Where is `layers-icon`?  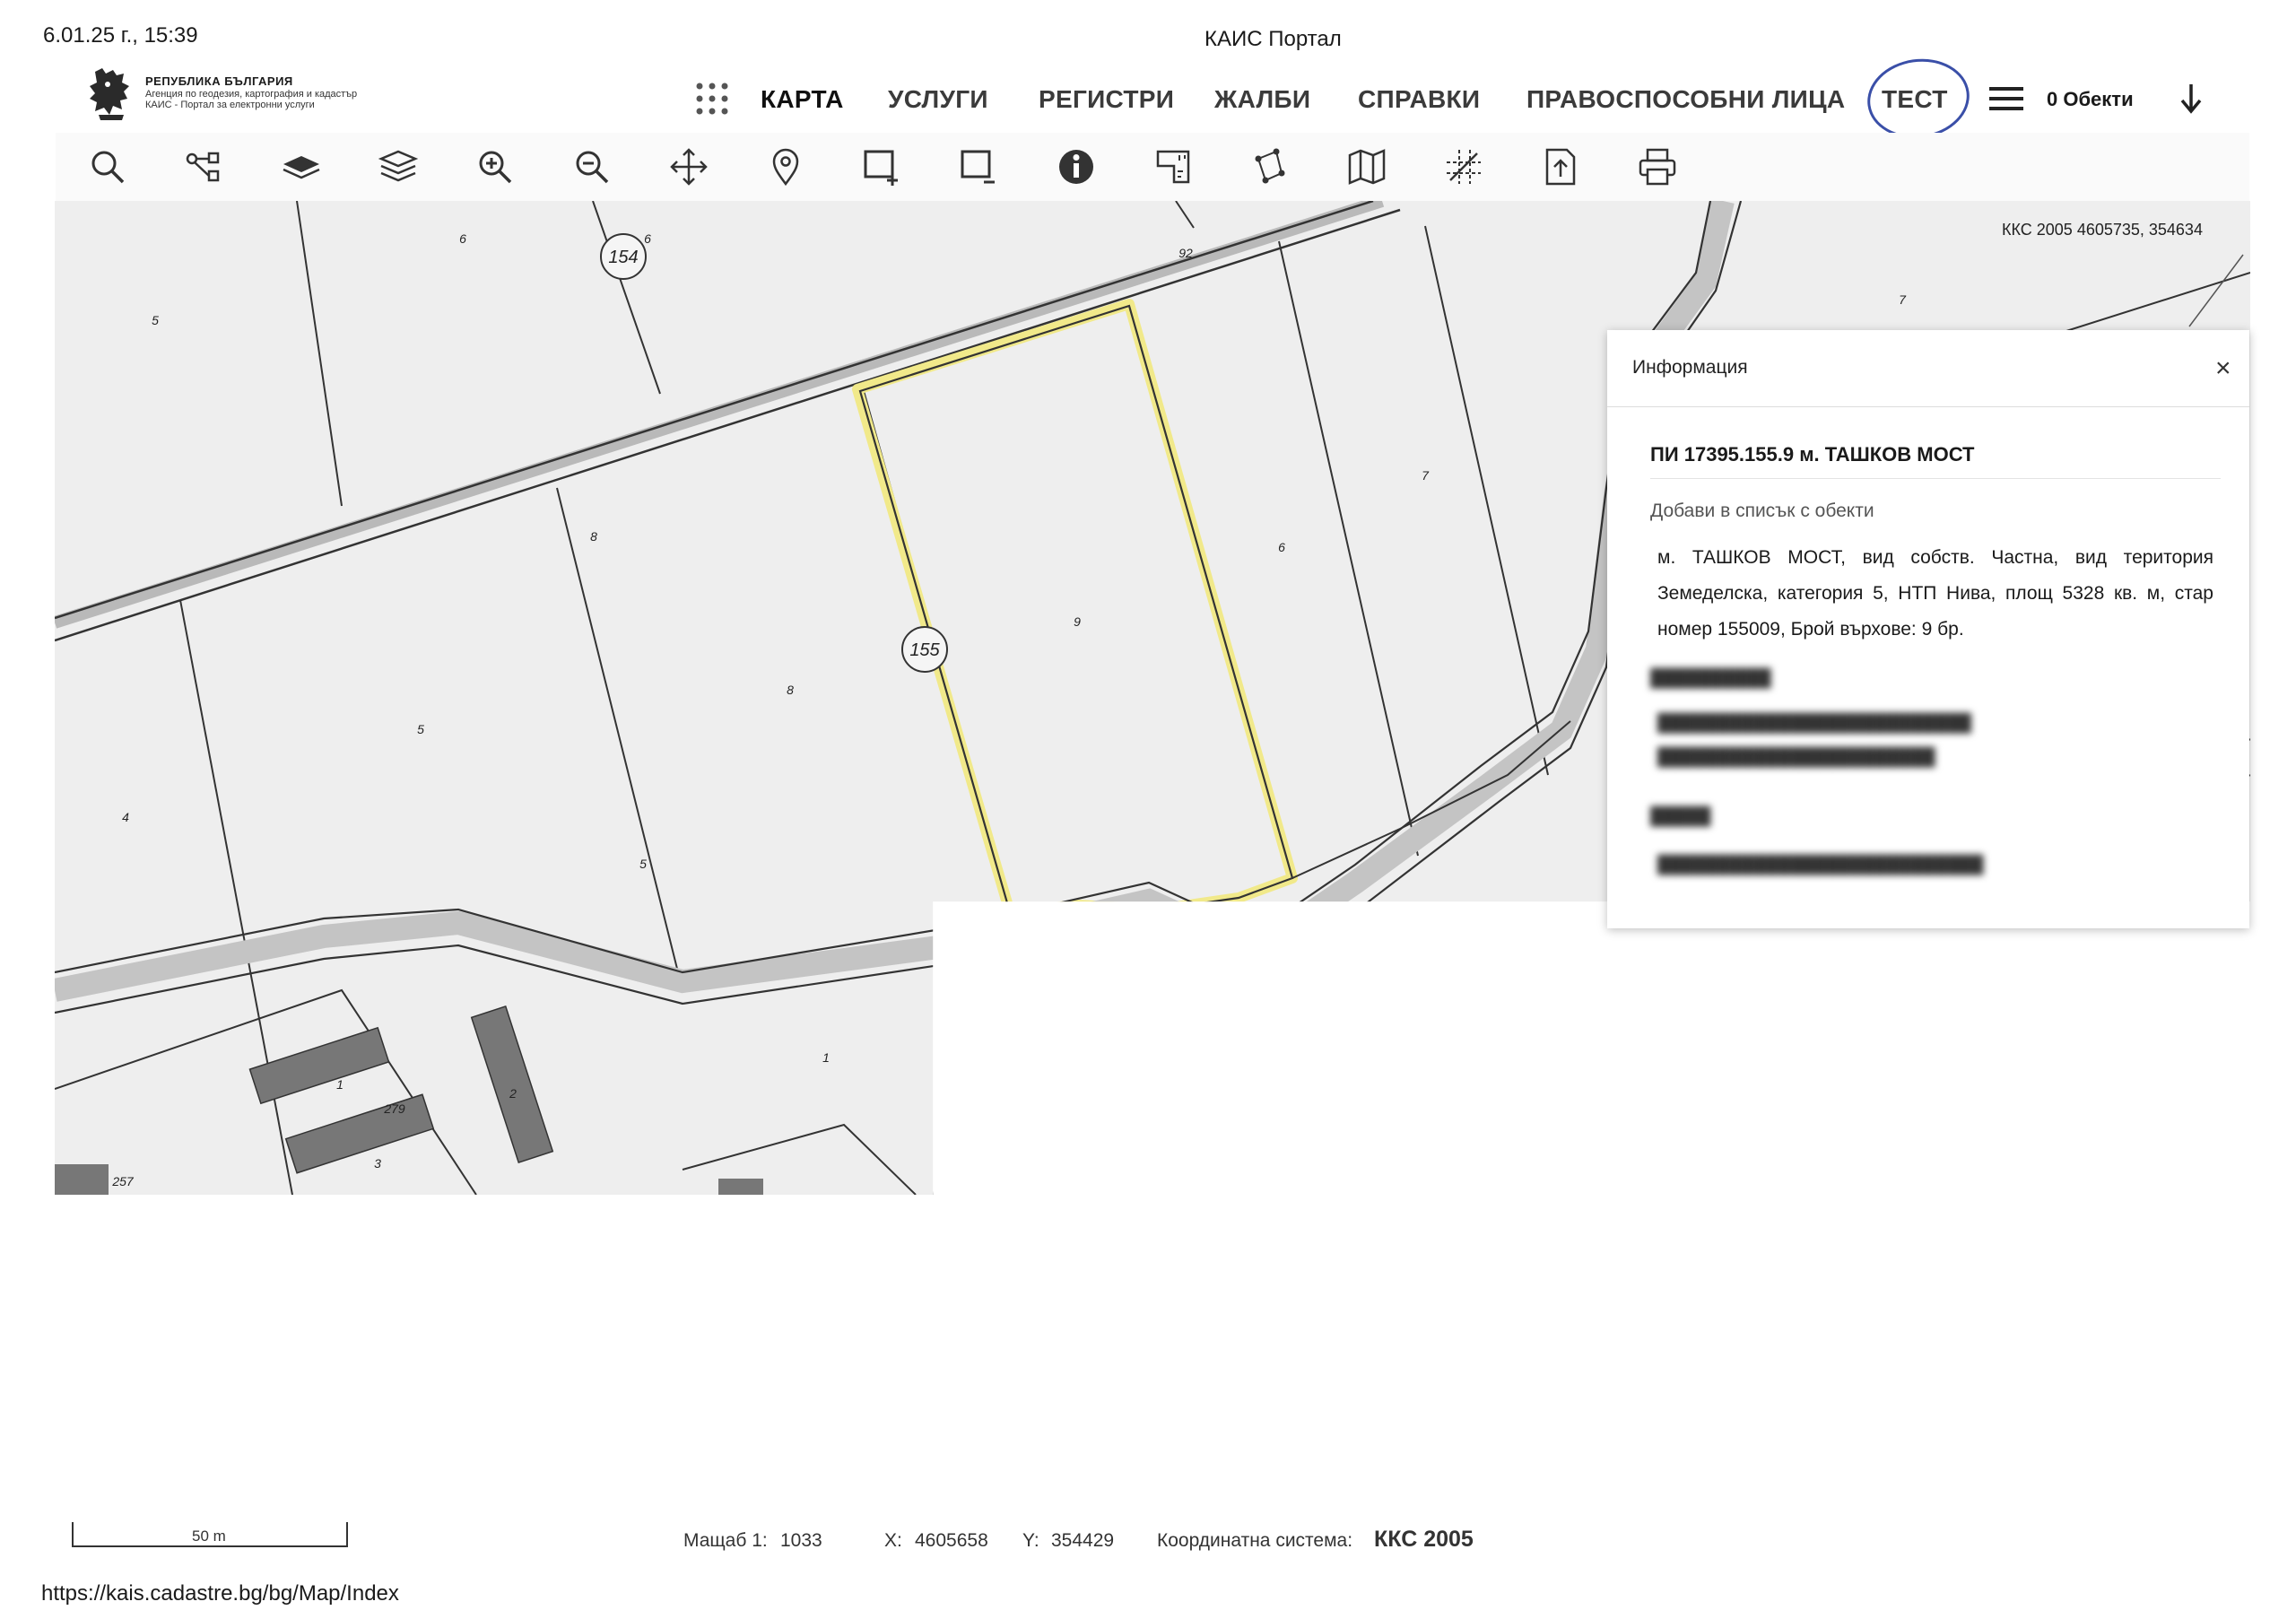 layers-icon is located at coordinates (398, 167).